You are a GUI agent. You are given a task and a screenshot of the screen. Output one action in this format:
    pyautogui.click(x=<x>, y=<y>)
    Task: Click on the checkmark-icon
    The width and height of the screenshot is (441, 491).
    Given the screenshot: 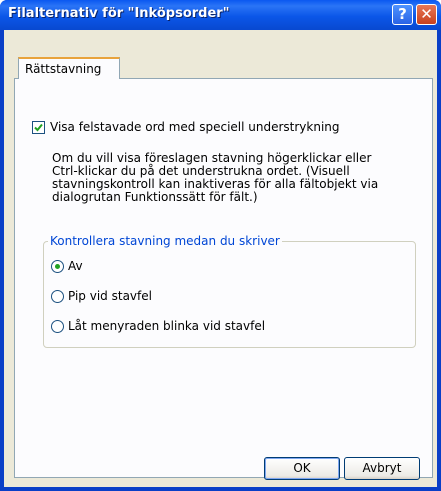 What is the action you would take?
    pyautogui.click(x=38, y=127)
    